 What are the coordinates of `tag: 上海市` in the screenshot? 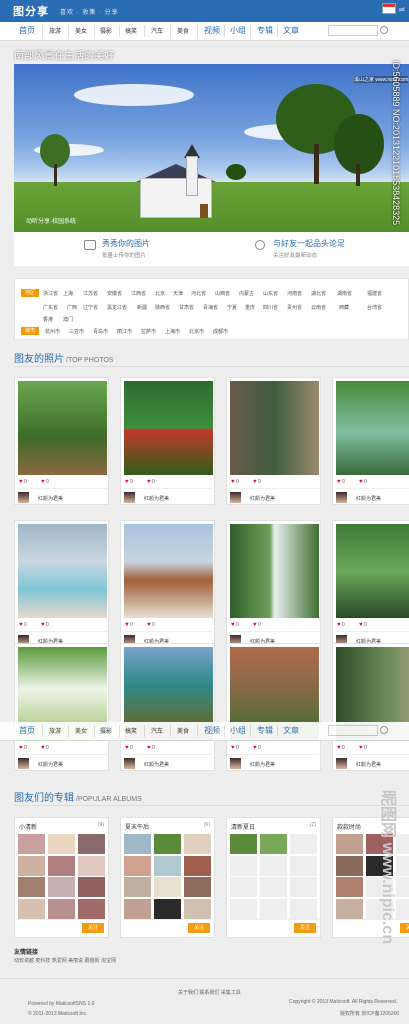 It's located at (172, 331).